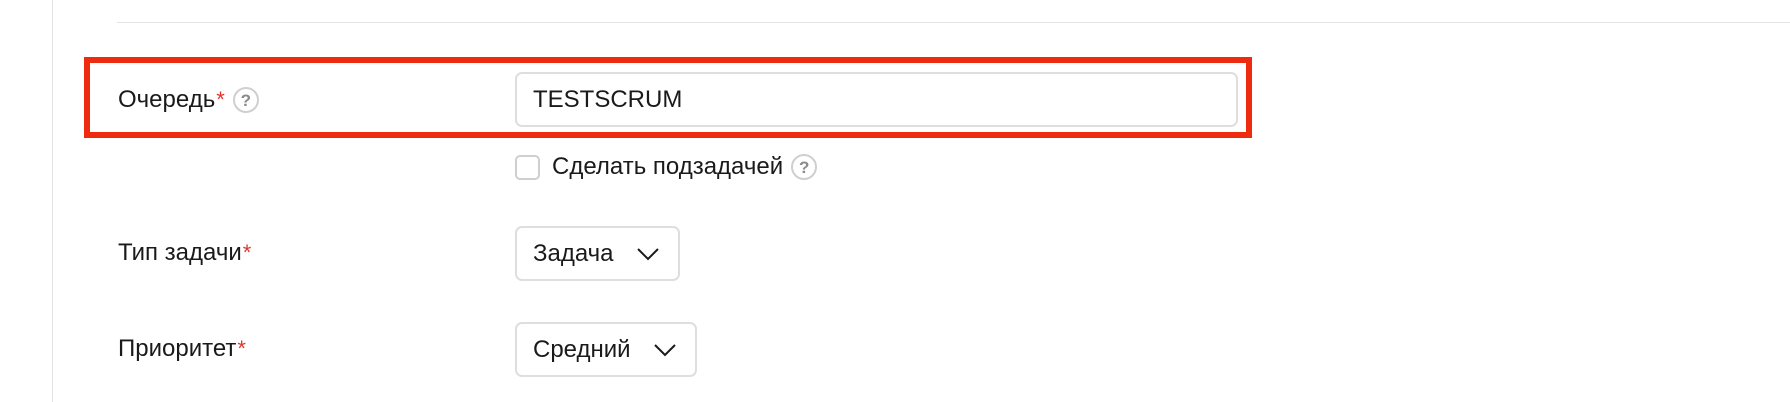  Describe the element at coordinates (804, 167) in the screenshot. I see `question-circle-icon: ?` at that location.